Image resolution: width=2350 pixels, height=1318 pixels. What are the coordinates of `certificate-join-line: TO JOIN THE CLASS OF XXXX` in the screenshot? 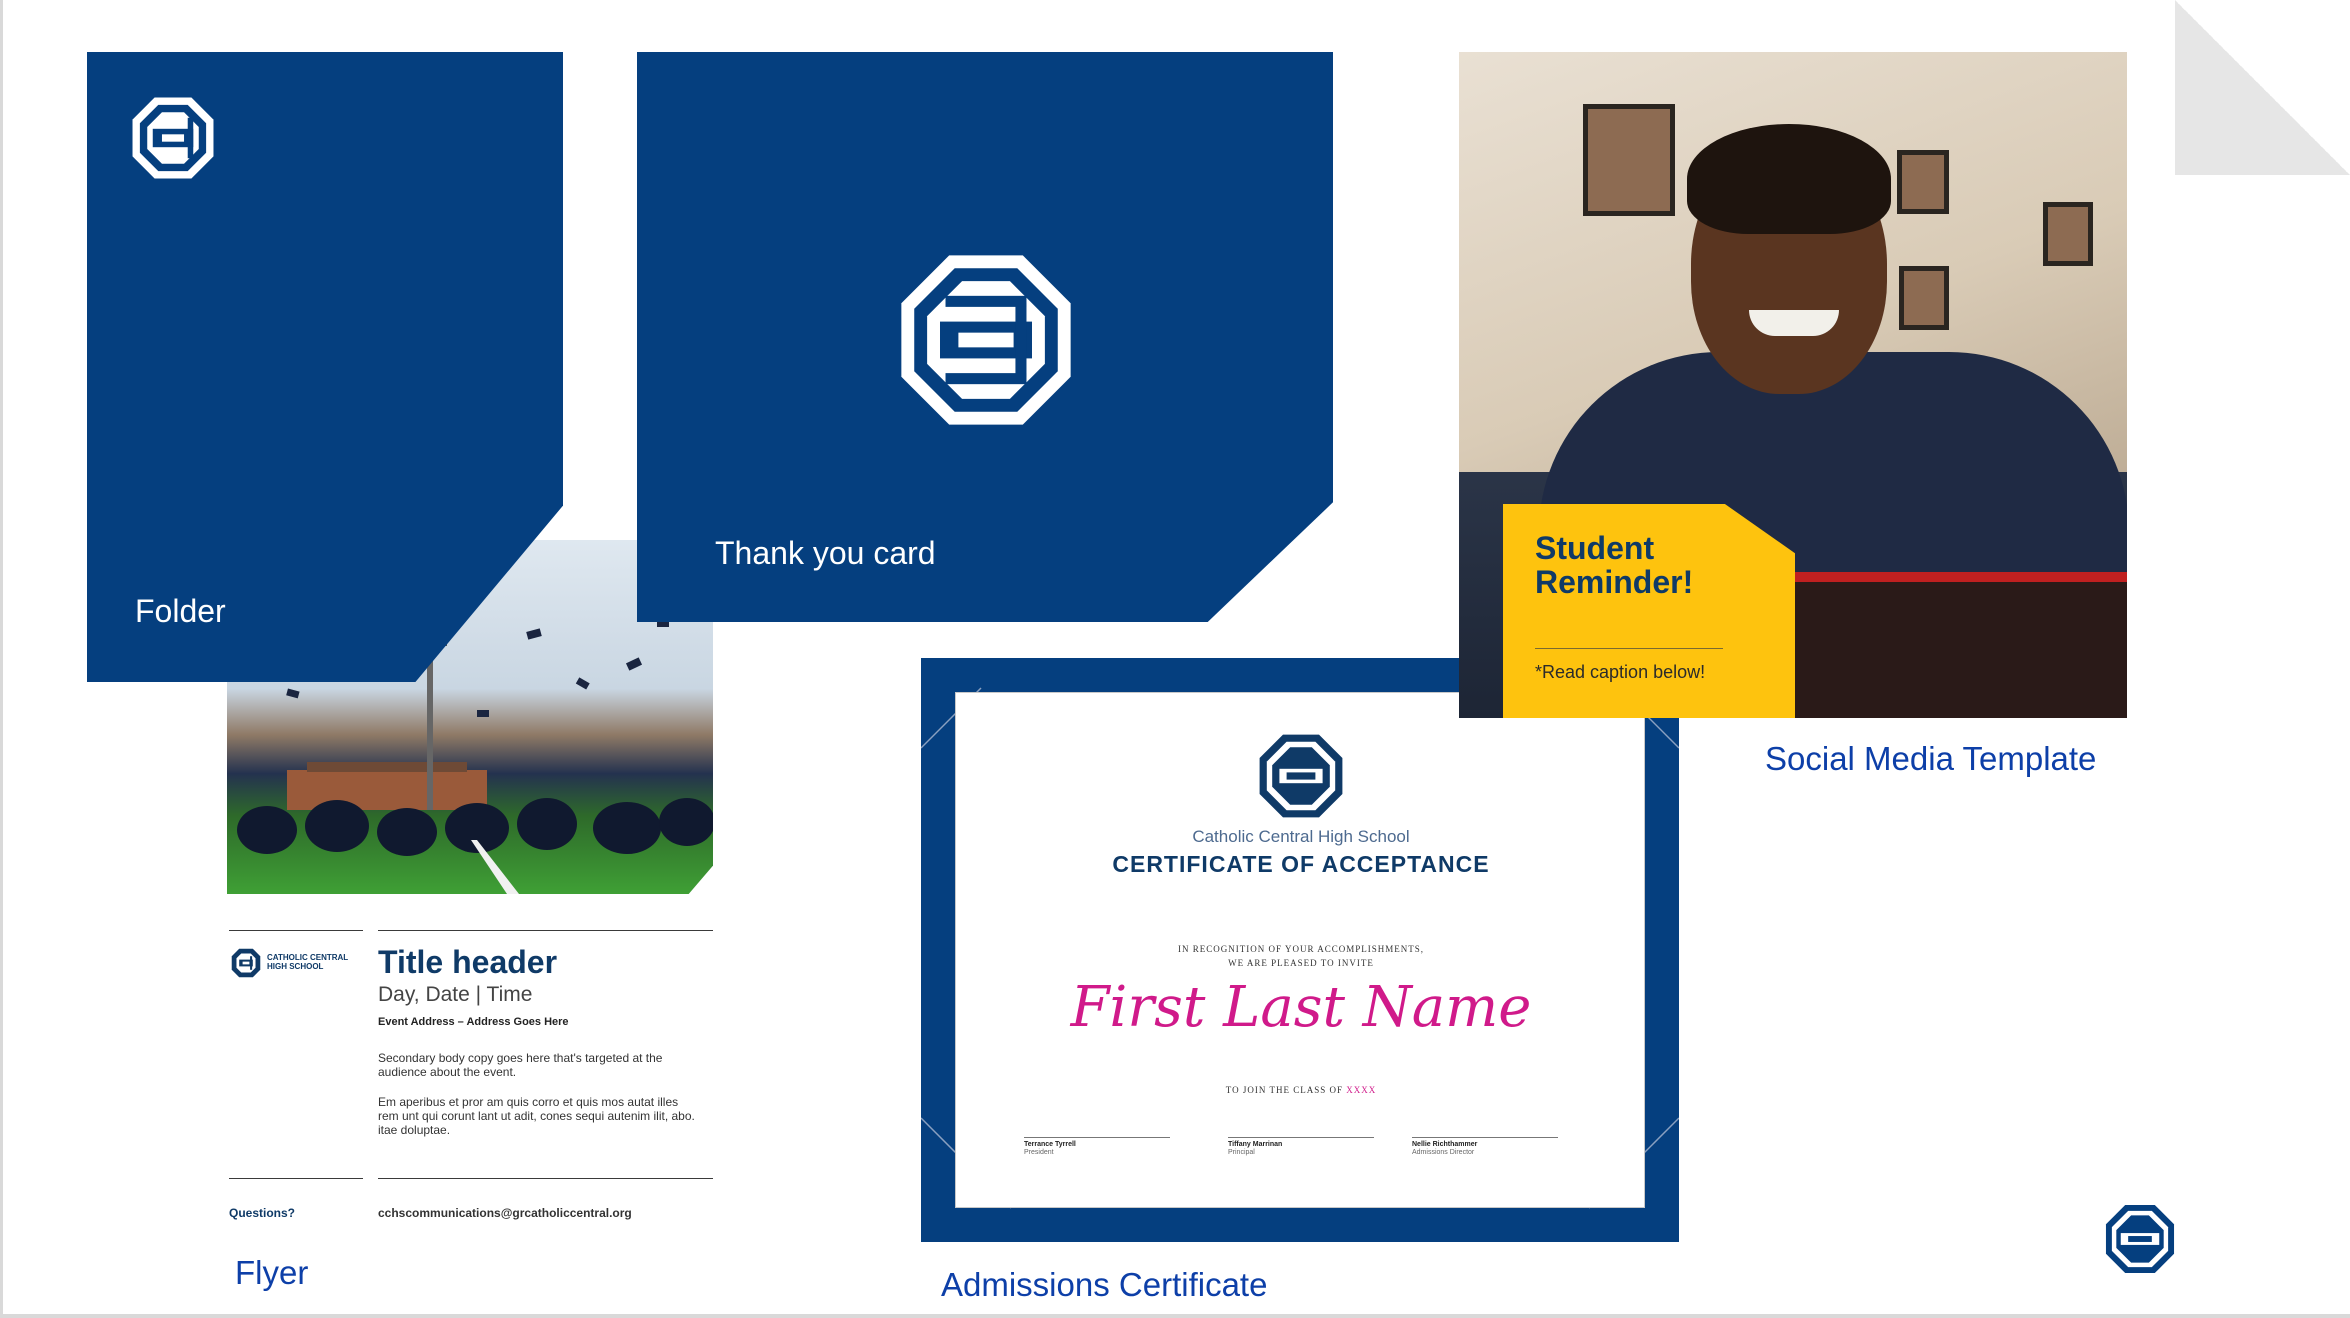 It's located at (1301, 1090).